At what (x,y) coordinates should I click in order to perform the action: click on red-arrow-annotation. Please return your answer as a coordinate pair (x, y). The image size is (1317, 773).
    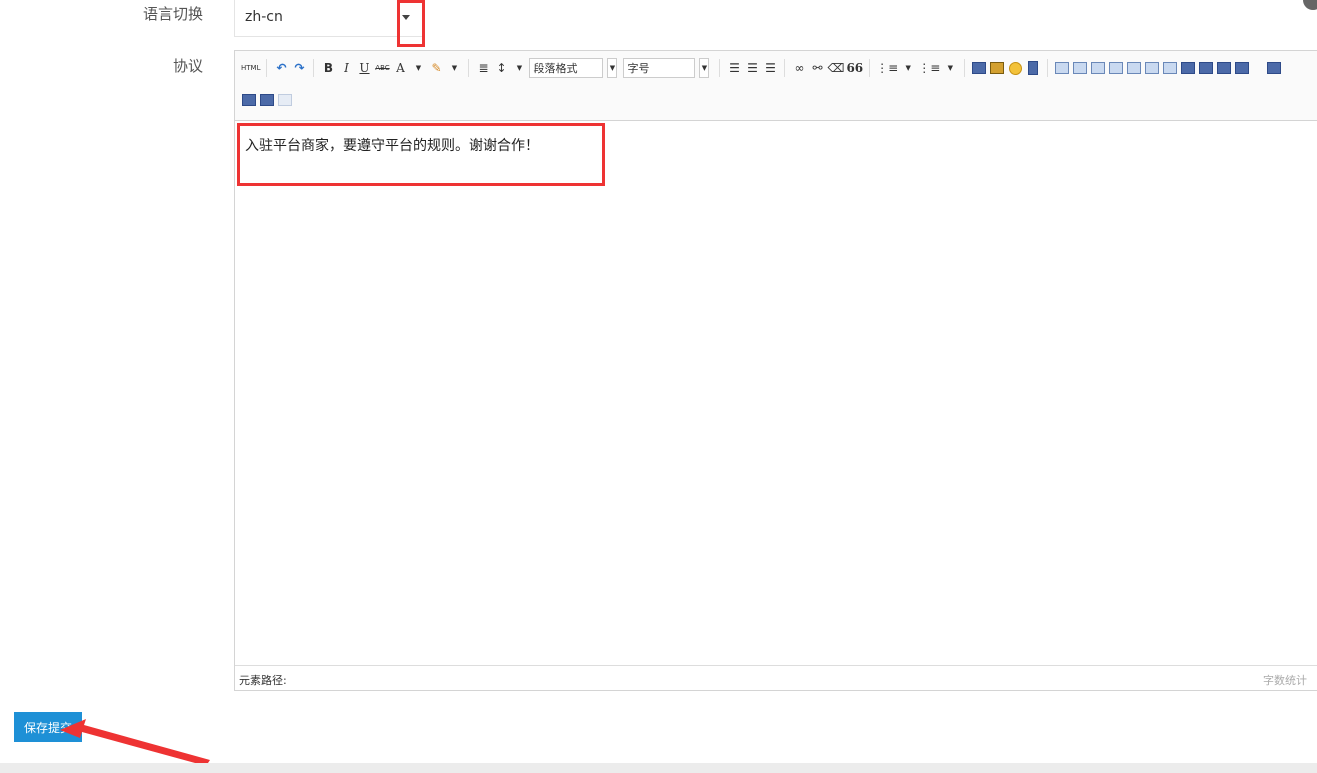
    Looking at the image, I should click on (135, 742).